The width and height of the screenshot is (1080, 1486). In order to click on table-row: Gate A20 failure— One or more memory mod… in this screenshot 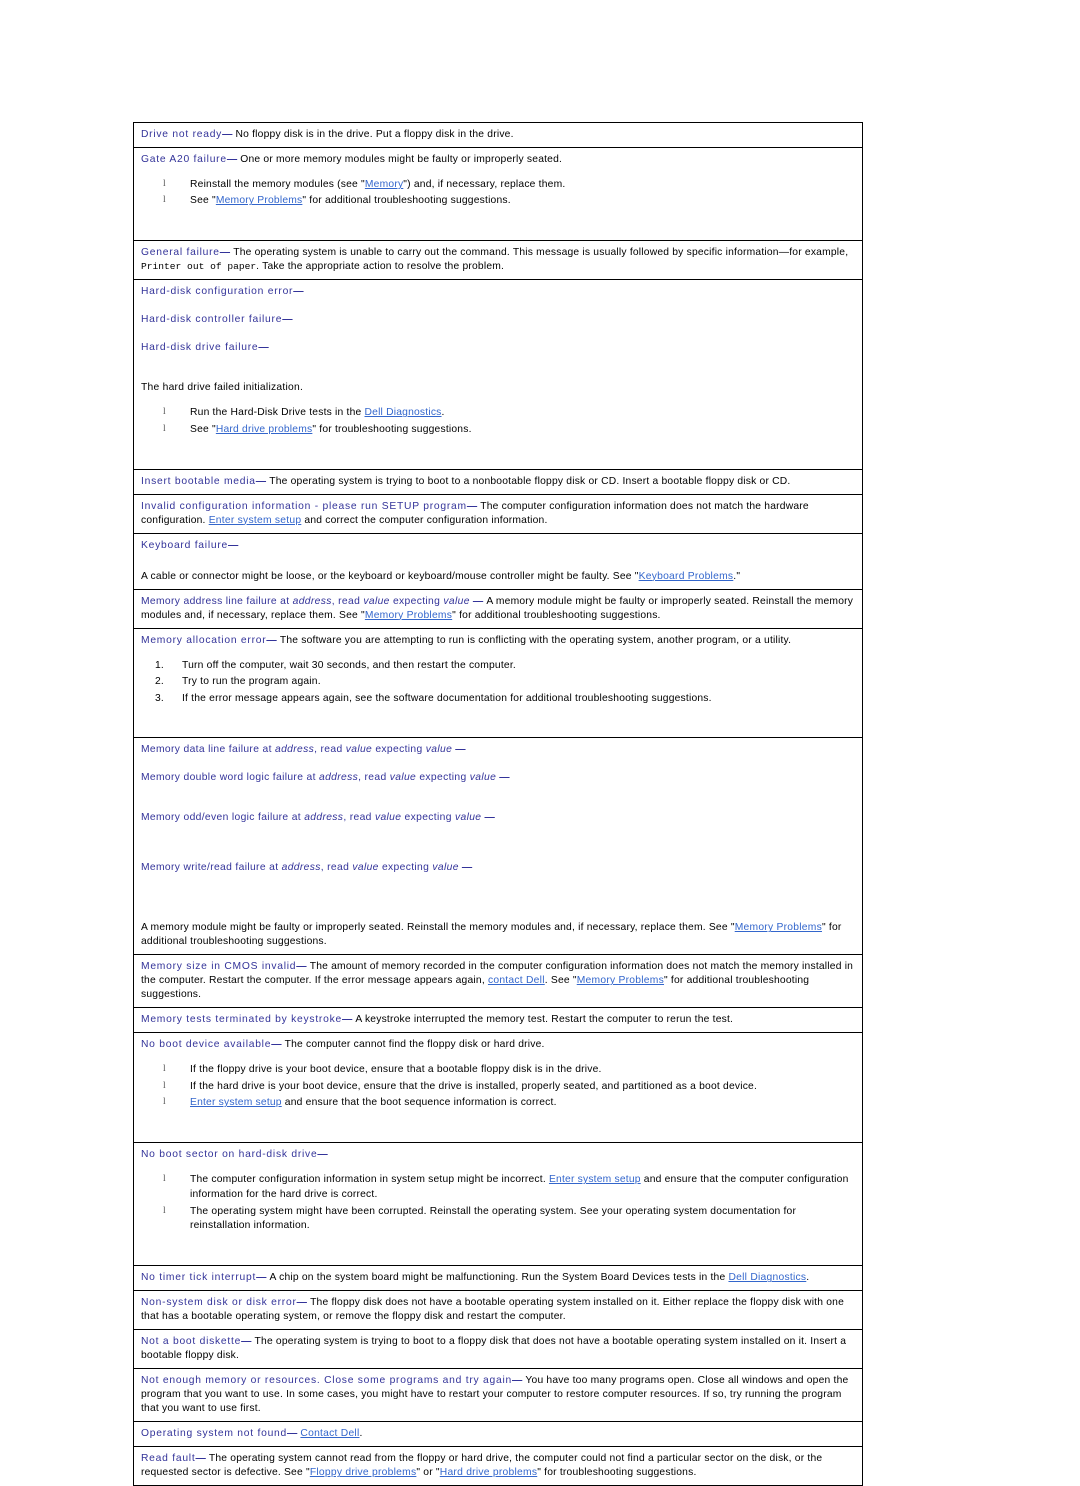, I will do `click(498, 194)`.